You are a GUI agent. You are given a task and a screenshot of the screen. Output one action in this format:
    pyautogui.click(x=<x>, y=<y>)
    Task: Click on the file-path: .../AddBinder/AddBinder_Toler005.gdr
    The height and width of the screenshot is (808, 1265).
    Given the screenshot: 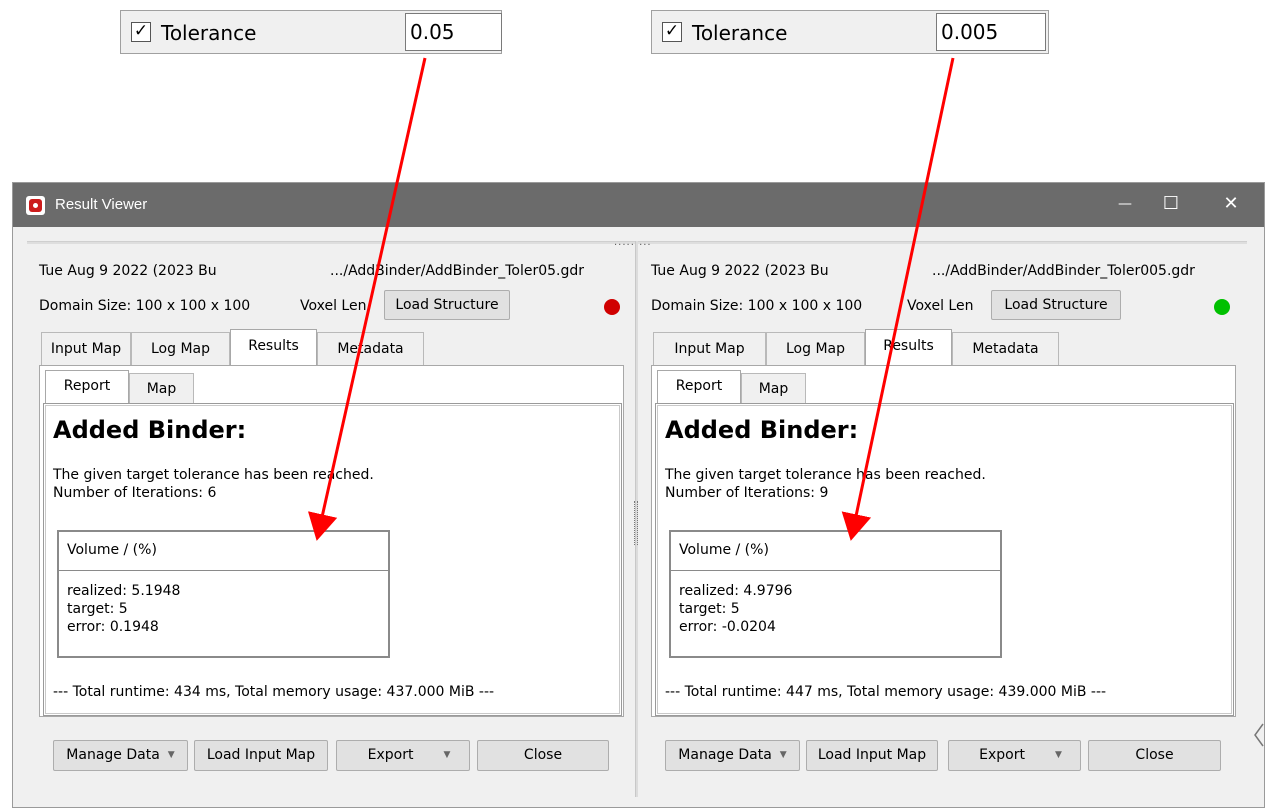 What is the action you would take?
    pyautogui.click(x=1063, y=271)
    